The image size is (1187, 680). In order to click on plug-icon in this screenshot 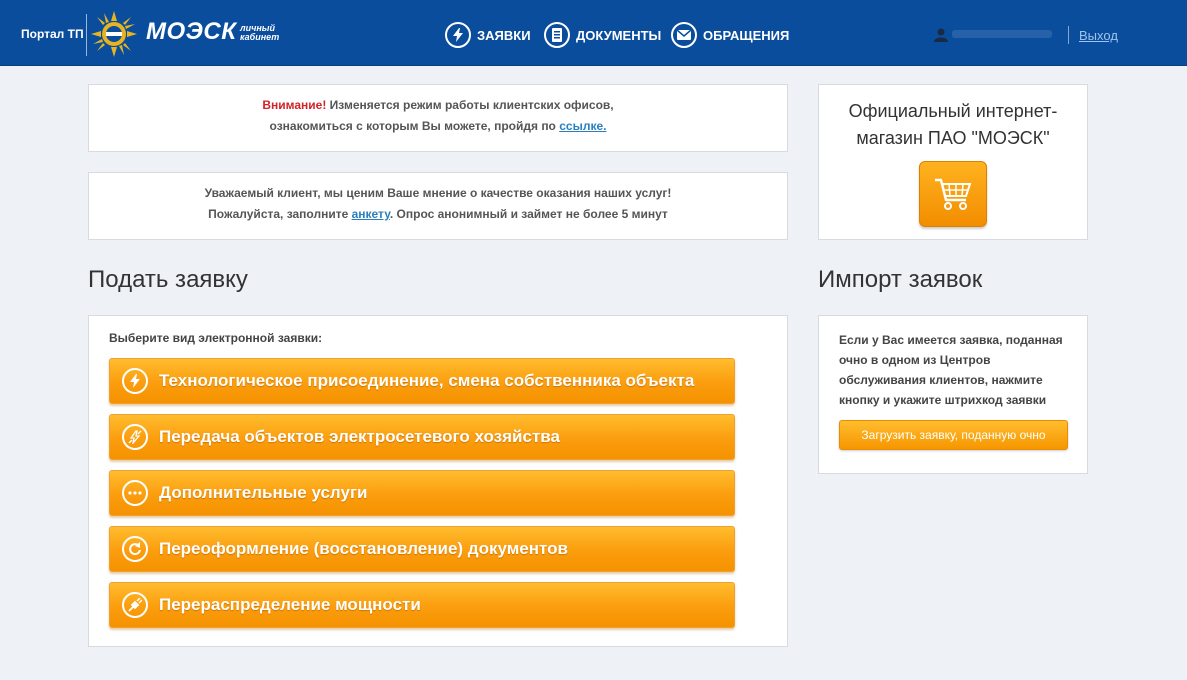, I will do `click(135, 605)`.